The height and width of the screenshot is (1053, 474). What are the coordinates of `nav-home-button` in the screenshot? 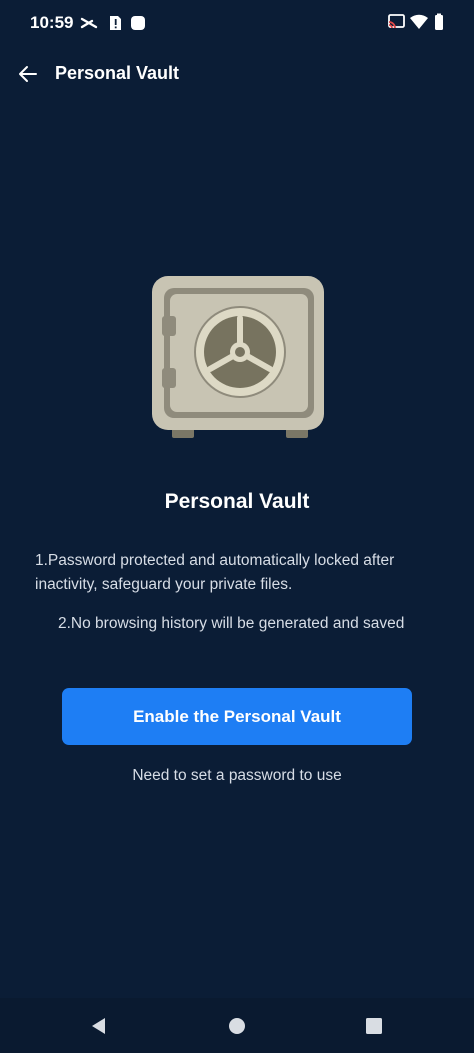 It's located at (237, 1026).